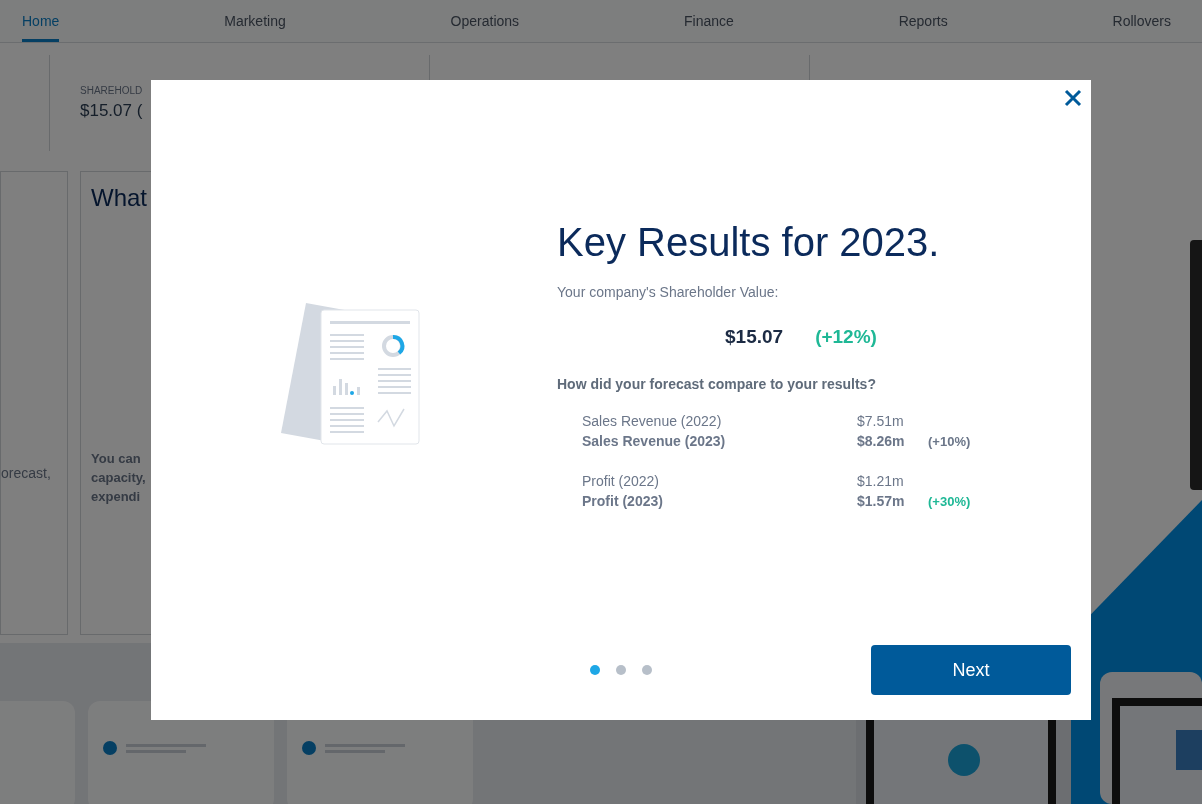 The width and height of the screenshot is (1202, 804). What do you see at coordinates (881, 501) in the screenshot?
I see `metric-value: $1.57m` at bounding box center [881, 501].